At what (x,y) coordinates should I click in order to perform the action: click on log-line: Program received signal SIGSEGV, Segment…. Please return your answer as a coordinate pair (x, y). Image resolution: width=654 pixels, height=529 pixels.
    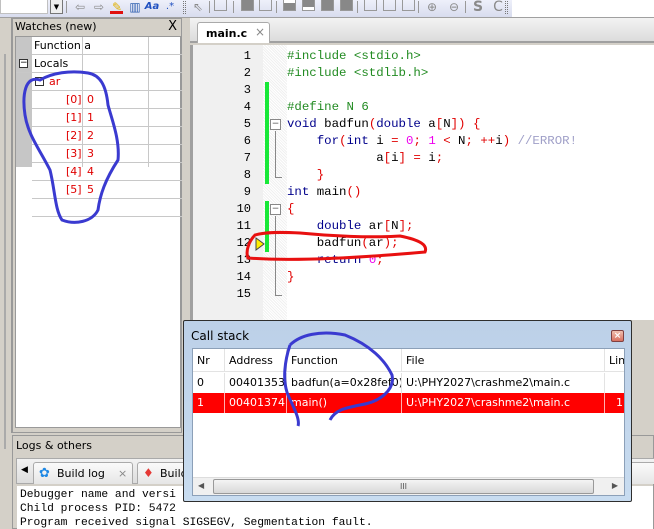
    Looking at the image, I should click on (196, 523).